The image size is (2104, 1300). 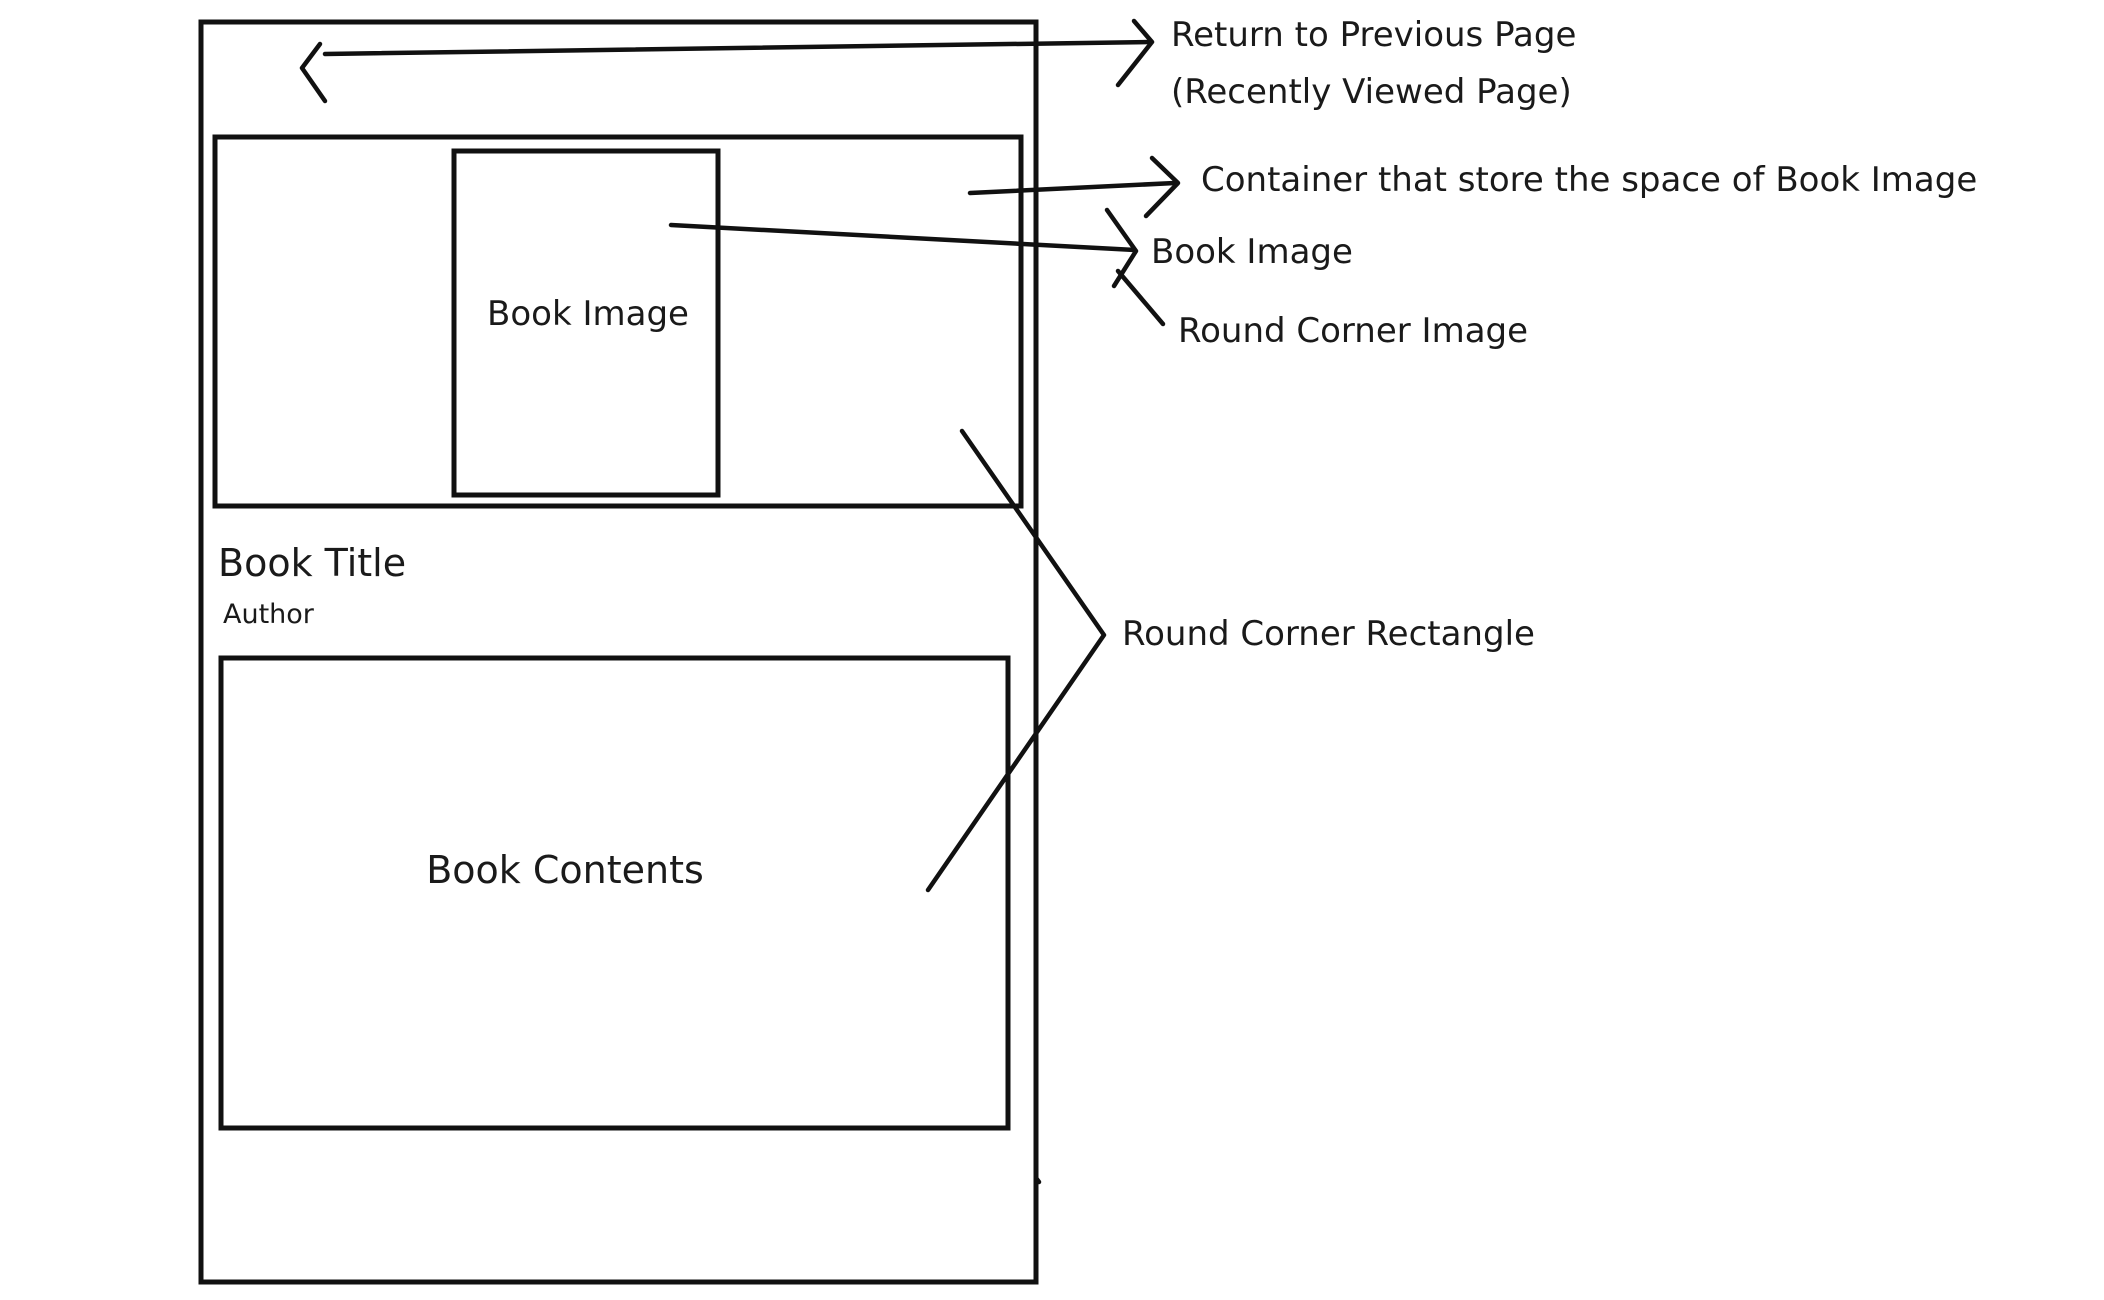 I want to click on arrow-return-head, so click(x=1135, y=53).